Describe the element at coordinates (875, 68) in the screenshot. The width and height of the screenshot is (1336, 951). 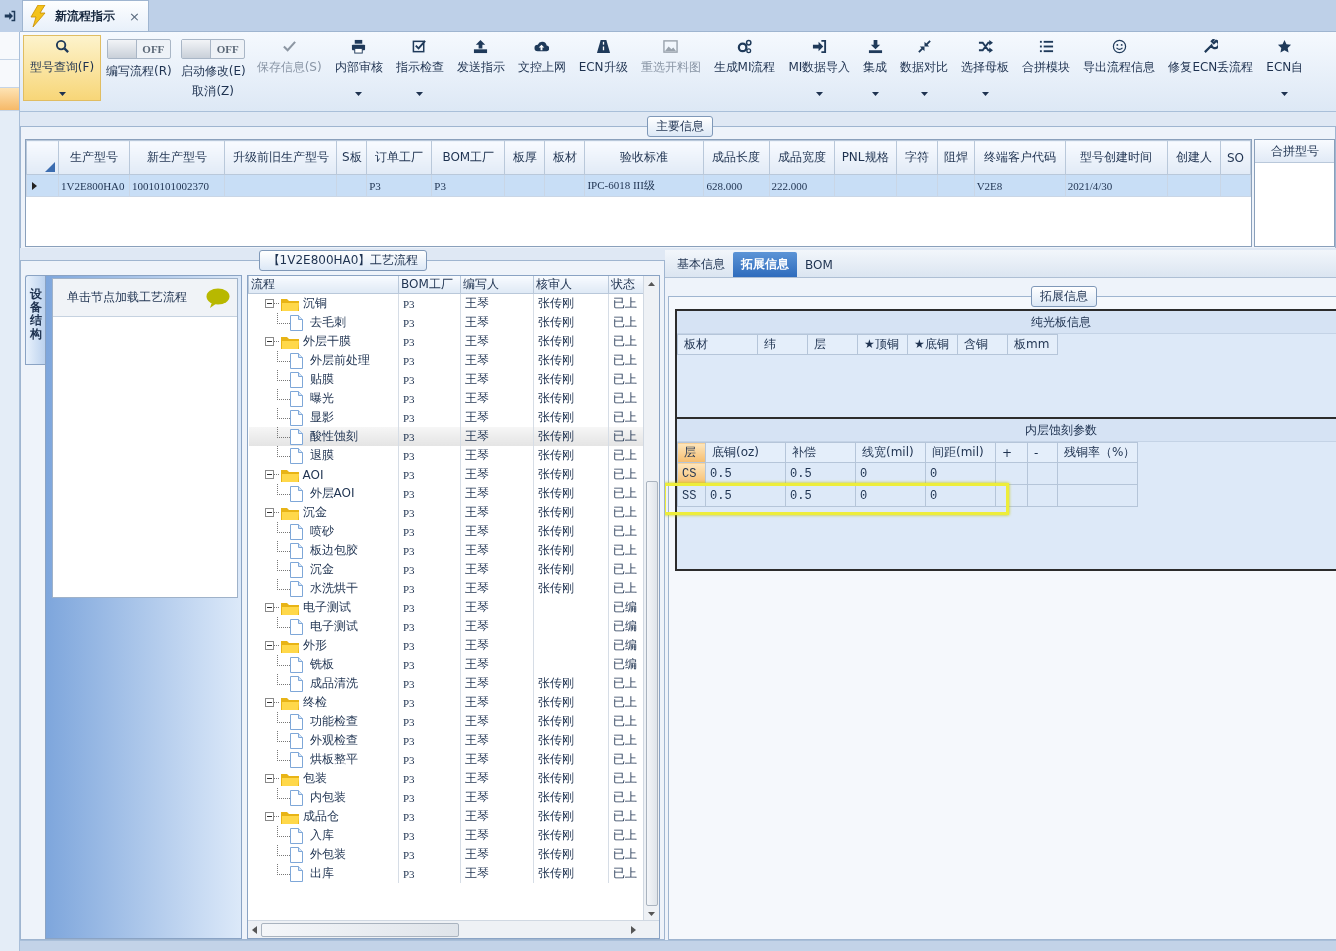
I see `toolbar-button: 集成` at that location.